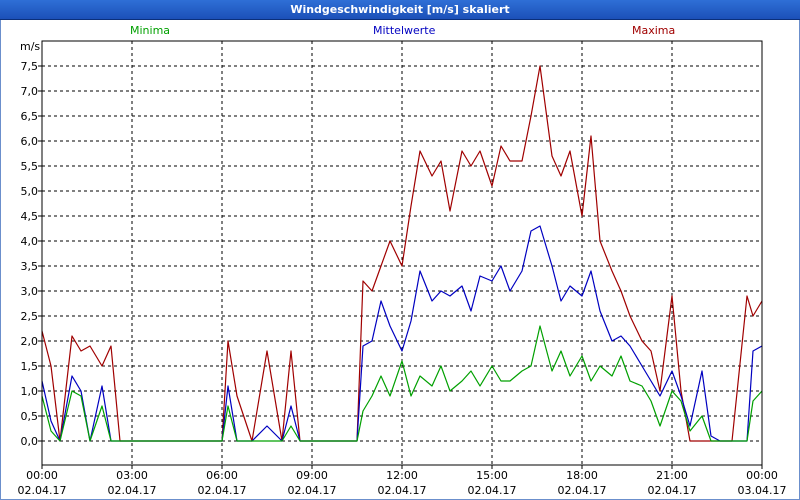  I want to click on y-tick-label: 0,0, so click(30, 441).